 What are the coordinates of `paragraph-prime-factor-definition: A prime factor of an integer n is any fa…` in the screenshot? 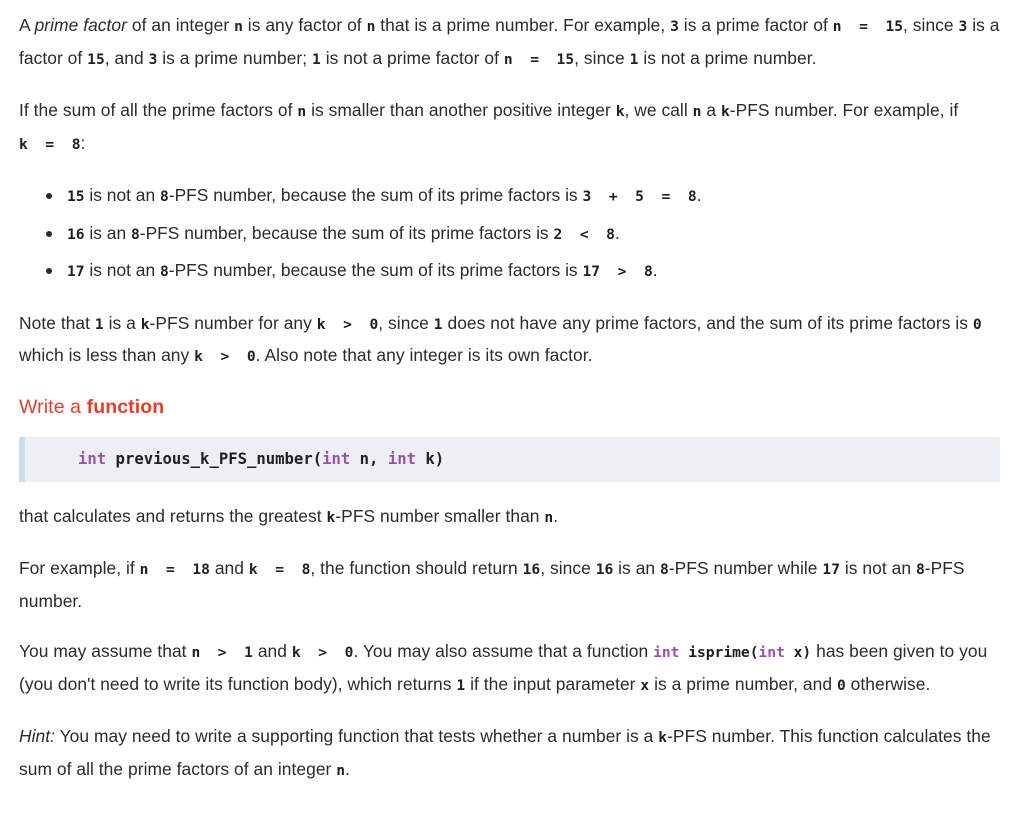 It's located at (515, 42).